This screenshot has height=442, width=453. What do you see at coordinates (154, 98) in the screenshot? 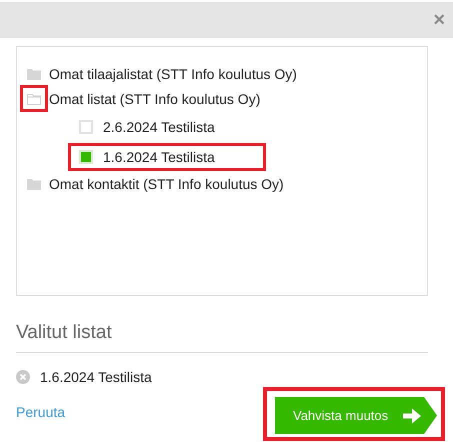
I see `tree-folder-label: Omat listat (STT Info koulutus Oy)` at bounding box center [154, 98].